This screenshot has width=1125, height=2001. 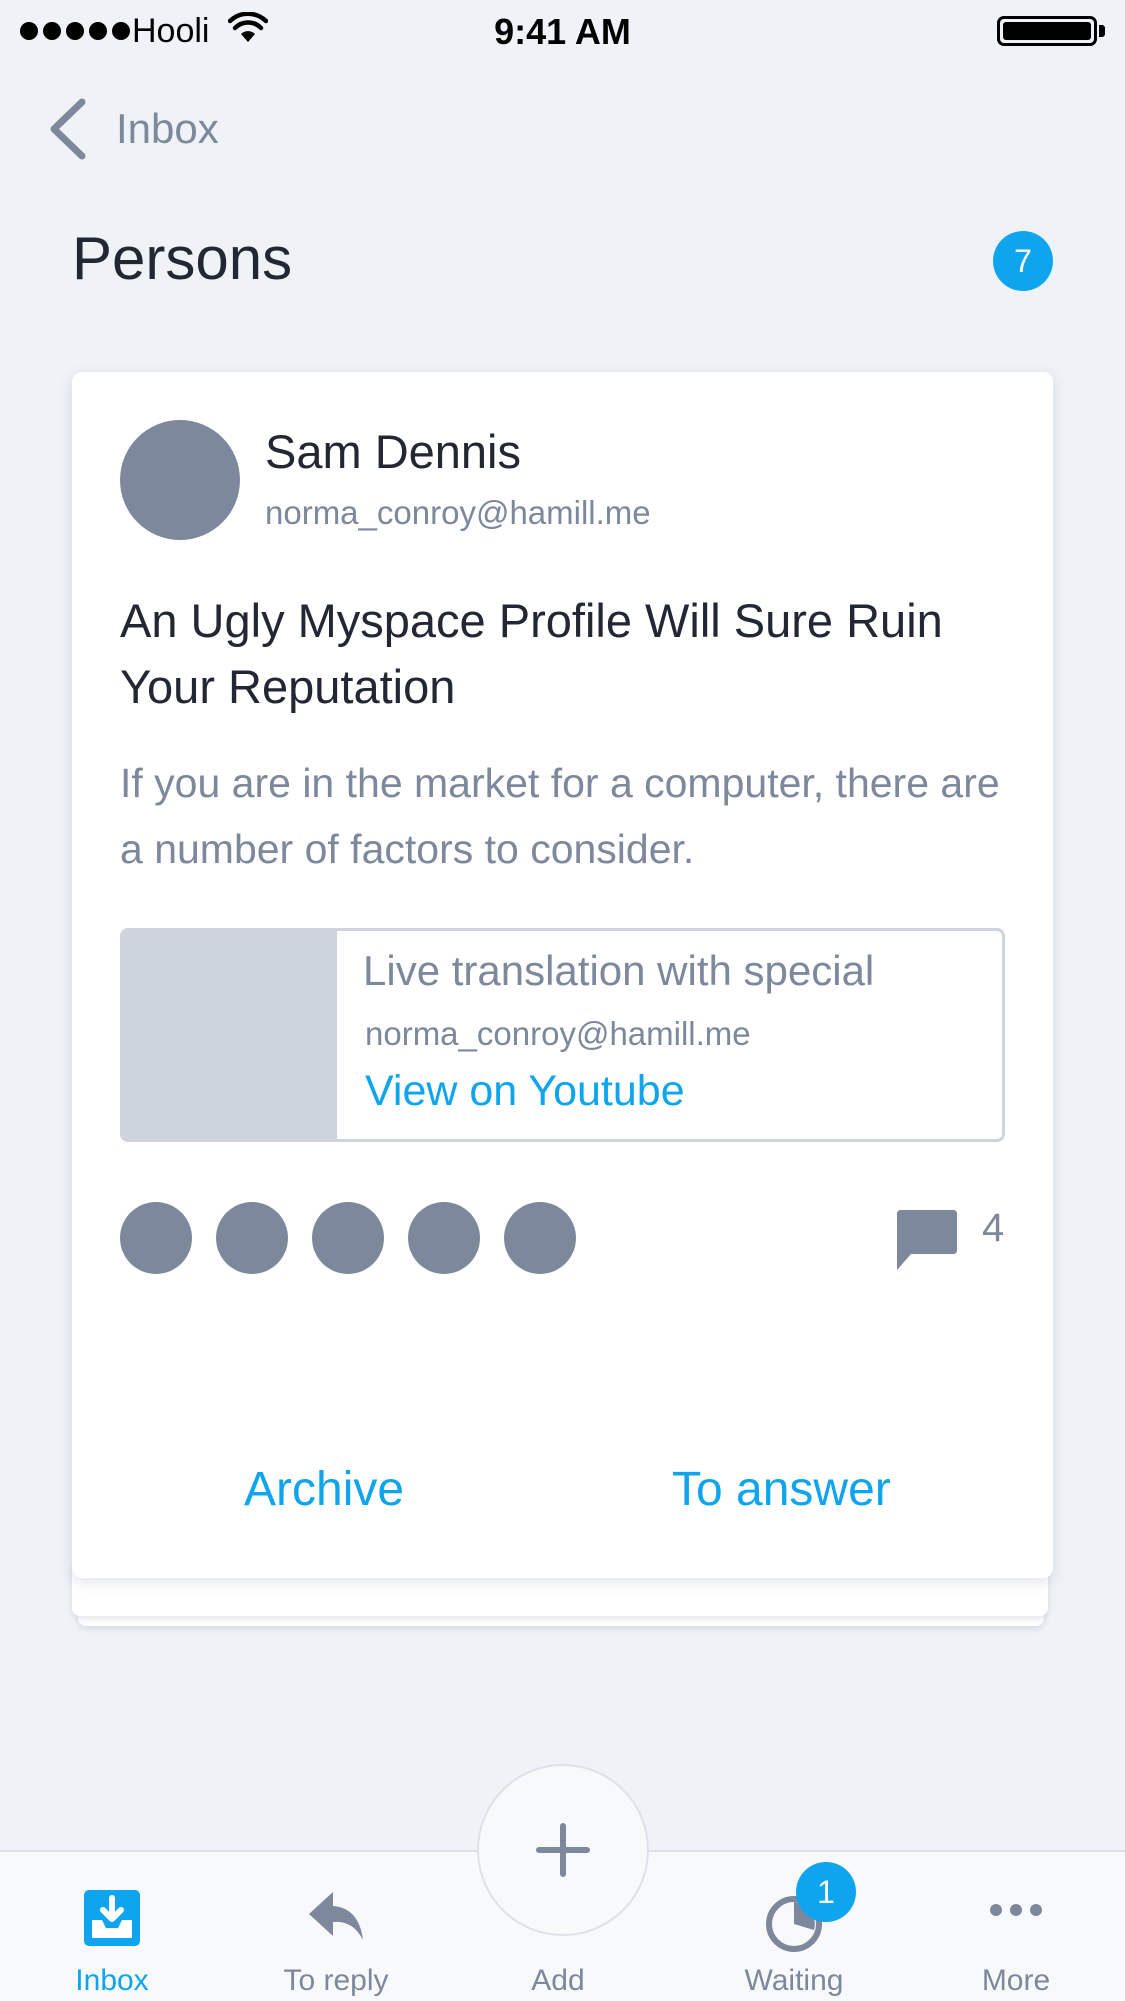 What do you see at coordinates (1016, 1980) in the screenshot?
I see `tab-more-label: More` at bounding box center [1016, 1980].